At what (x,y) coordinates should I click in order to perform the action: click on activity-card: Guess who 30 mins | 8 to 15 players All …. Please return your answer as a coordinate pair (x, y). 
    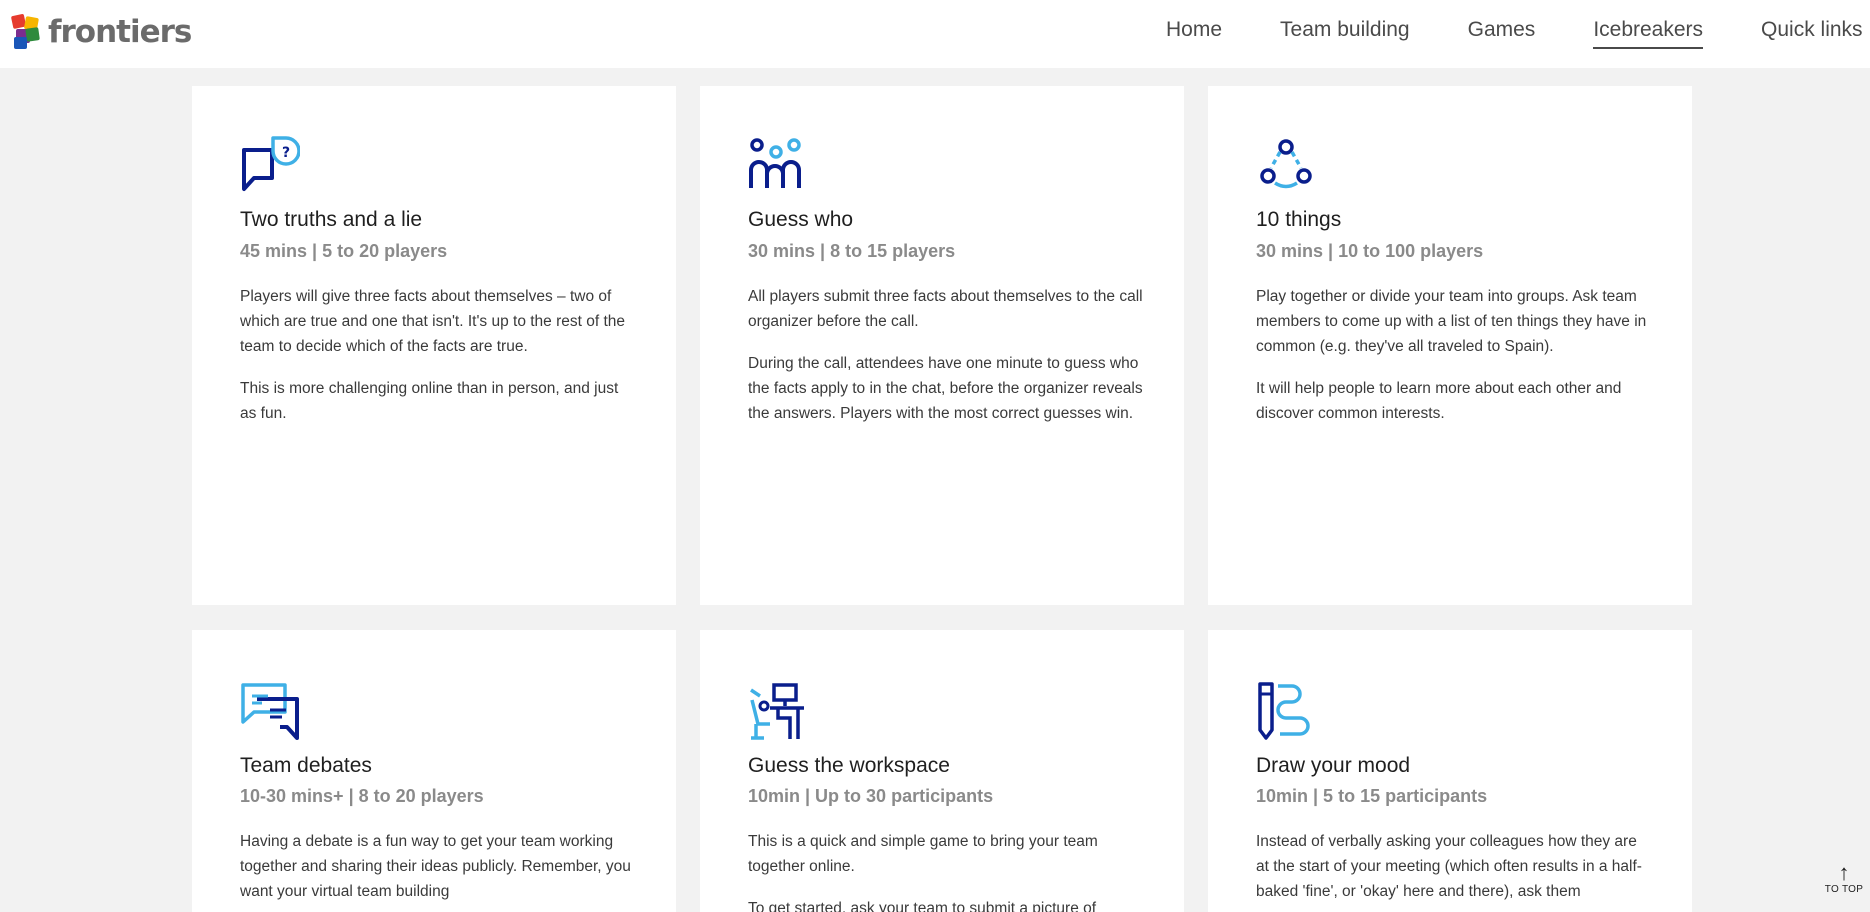
    Looking at the image, I should click on (942, 345).